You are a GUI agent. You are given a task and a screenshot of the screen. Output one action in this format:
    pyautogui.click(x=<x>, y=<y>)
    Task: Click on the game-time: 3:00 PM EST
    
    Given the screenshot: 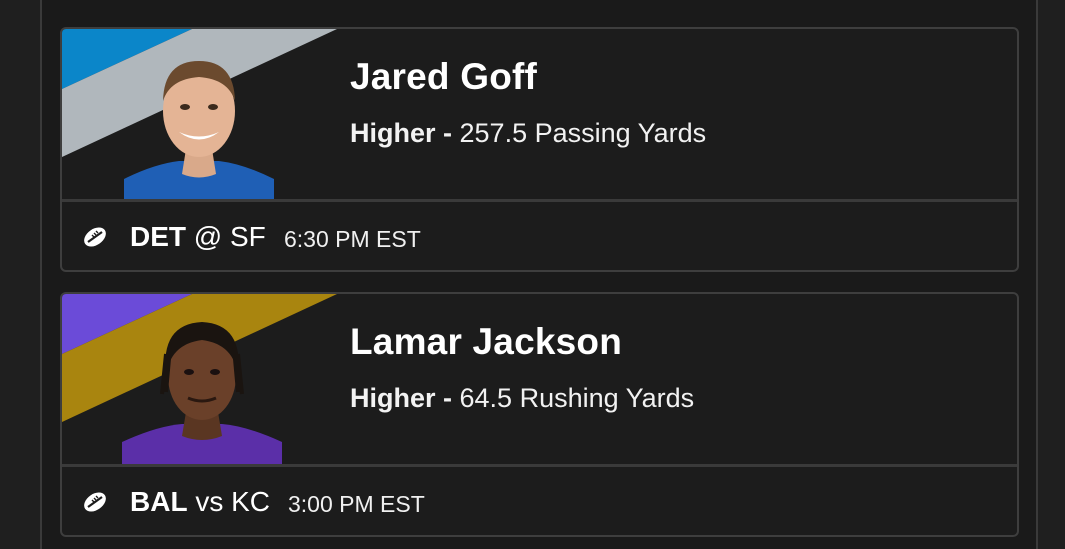 What is the action you would take?
    pyautogui.click(x=356, y=504)
    